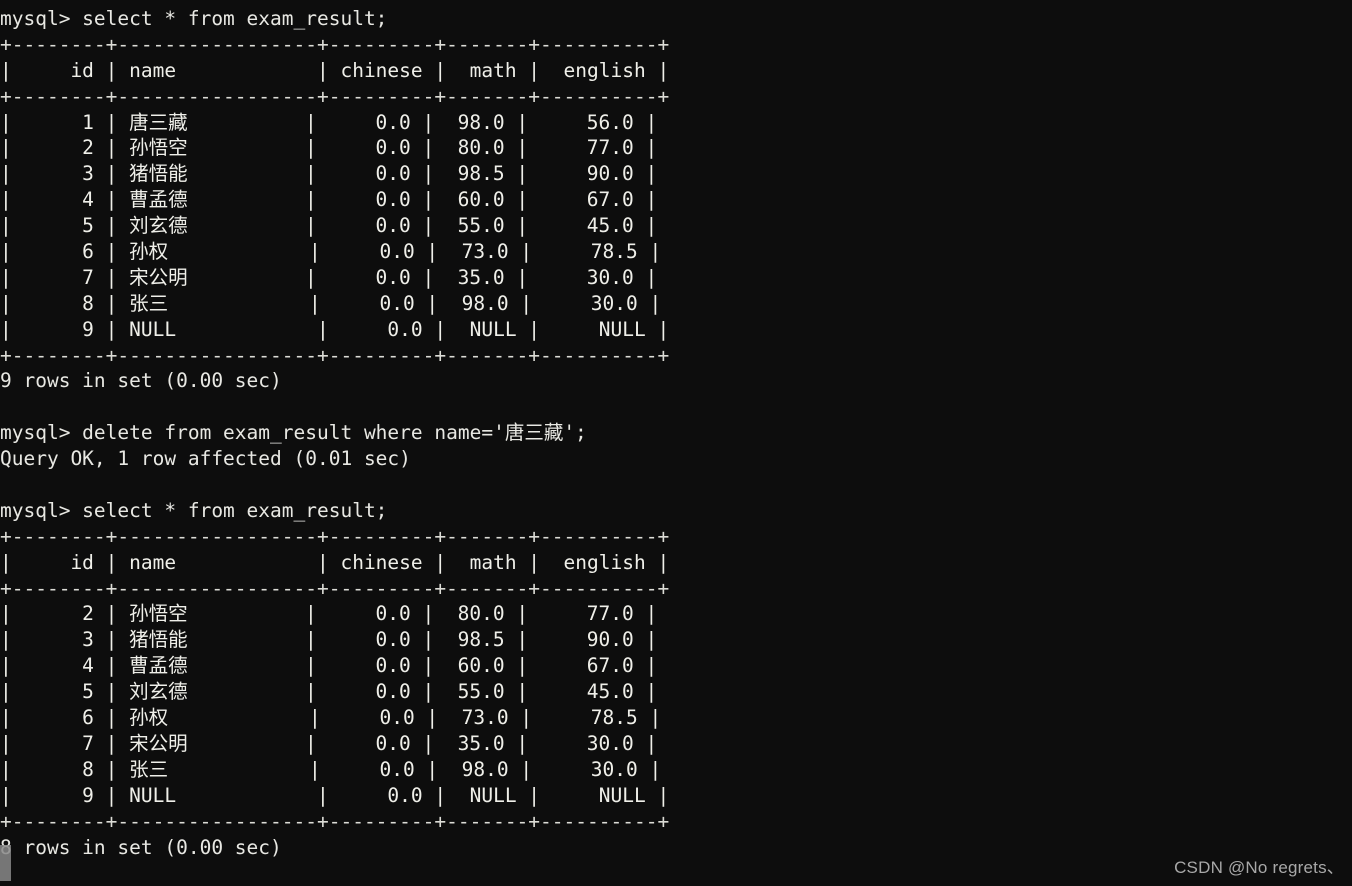 This screenshot has height=886, width=1352. What do you see at coordinates (5, 863) in the screenshot?
I see `text-cursor` at bounding box center [5, 863].